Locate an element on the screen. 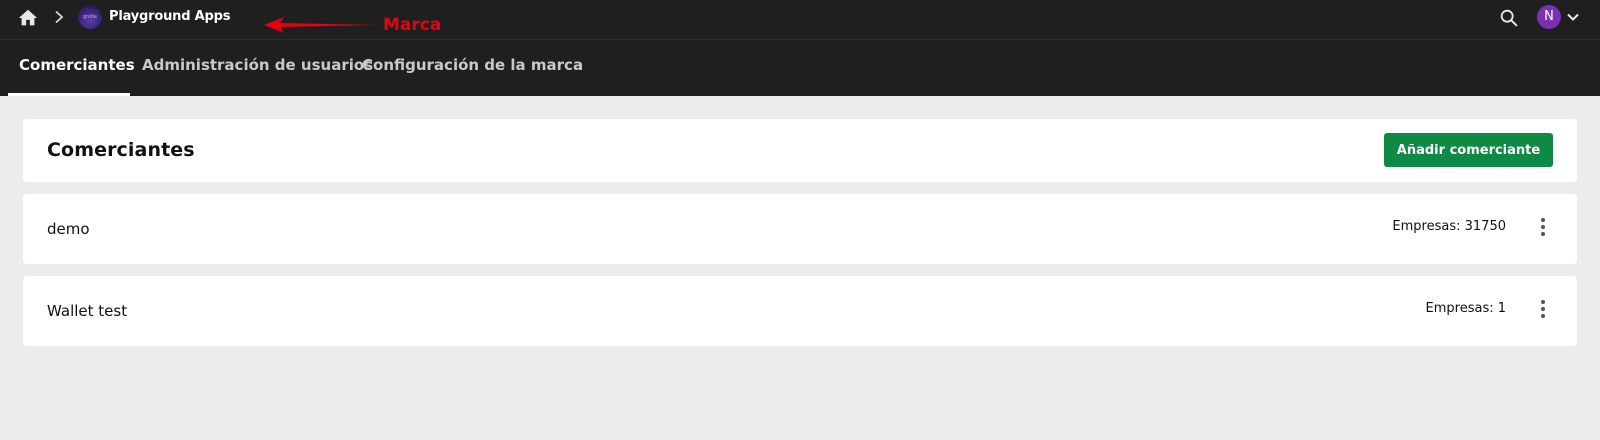 This screenshot has height=440, width=1600. merchant-name: Wallet test is located at coordinates (87, 311).